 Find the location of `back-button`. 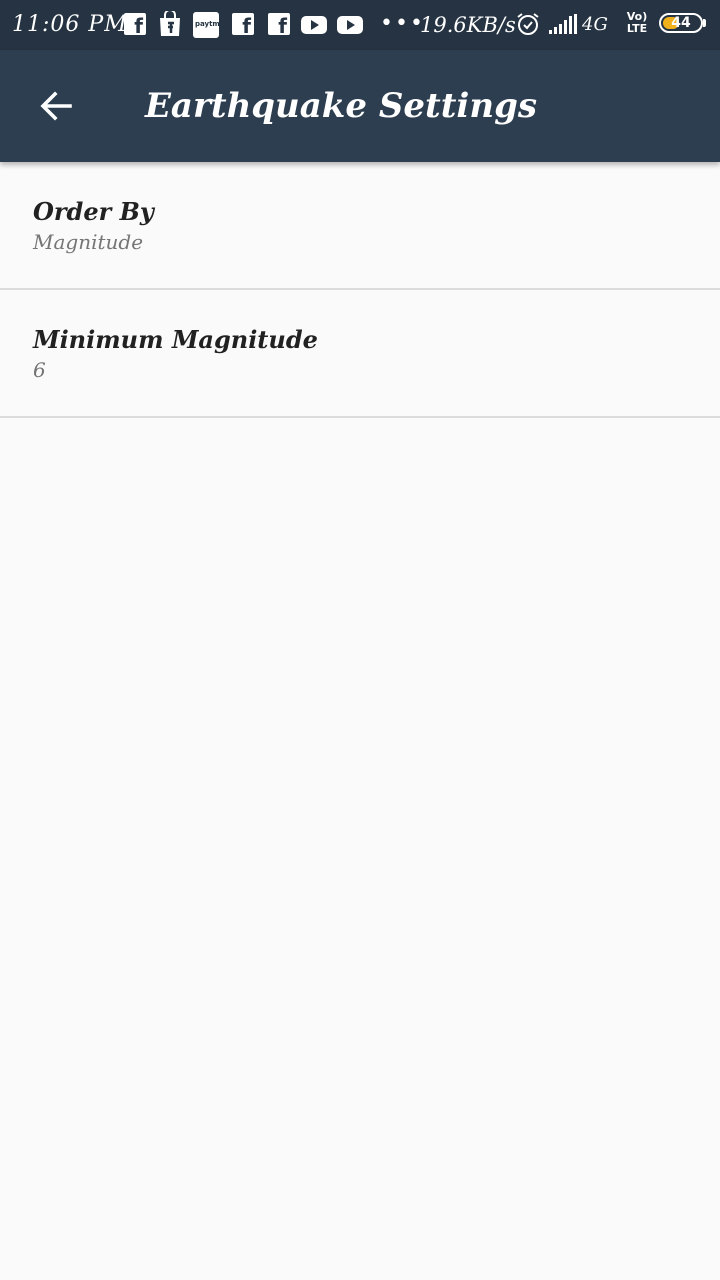

back-button is located at coordinates (56, 106).